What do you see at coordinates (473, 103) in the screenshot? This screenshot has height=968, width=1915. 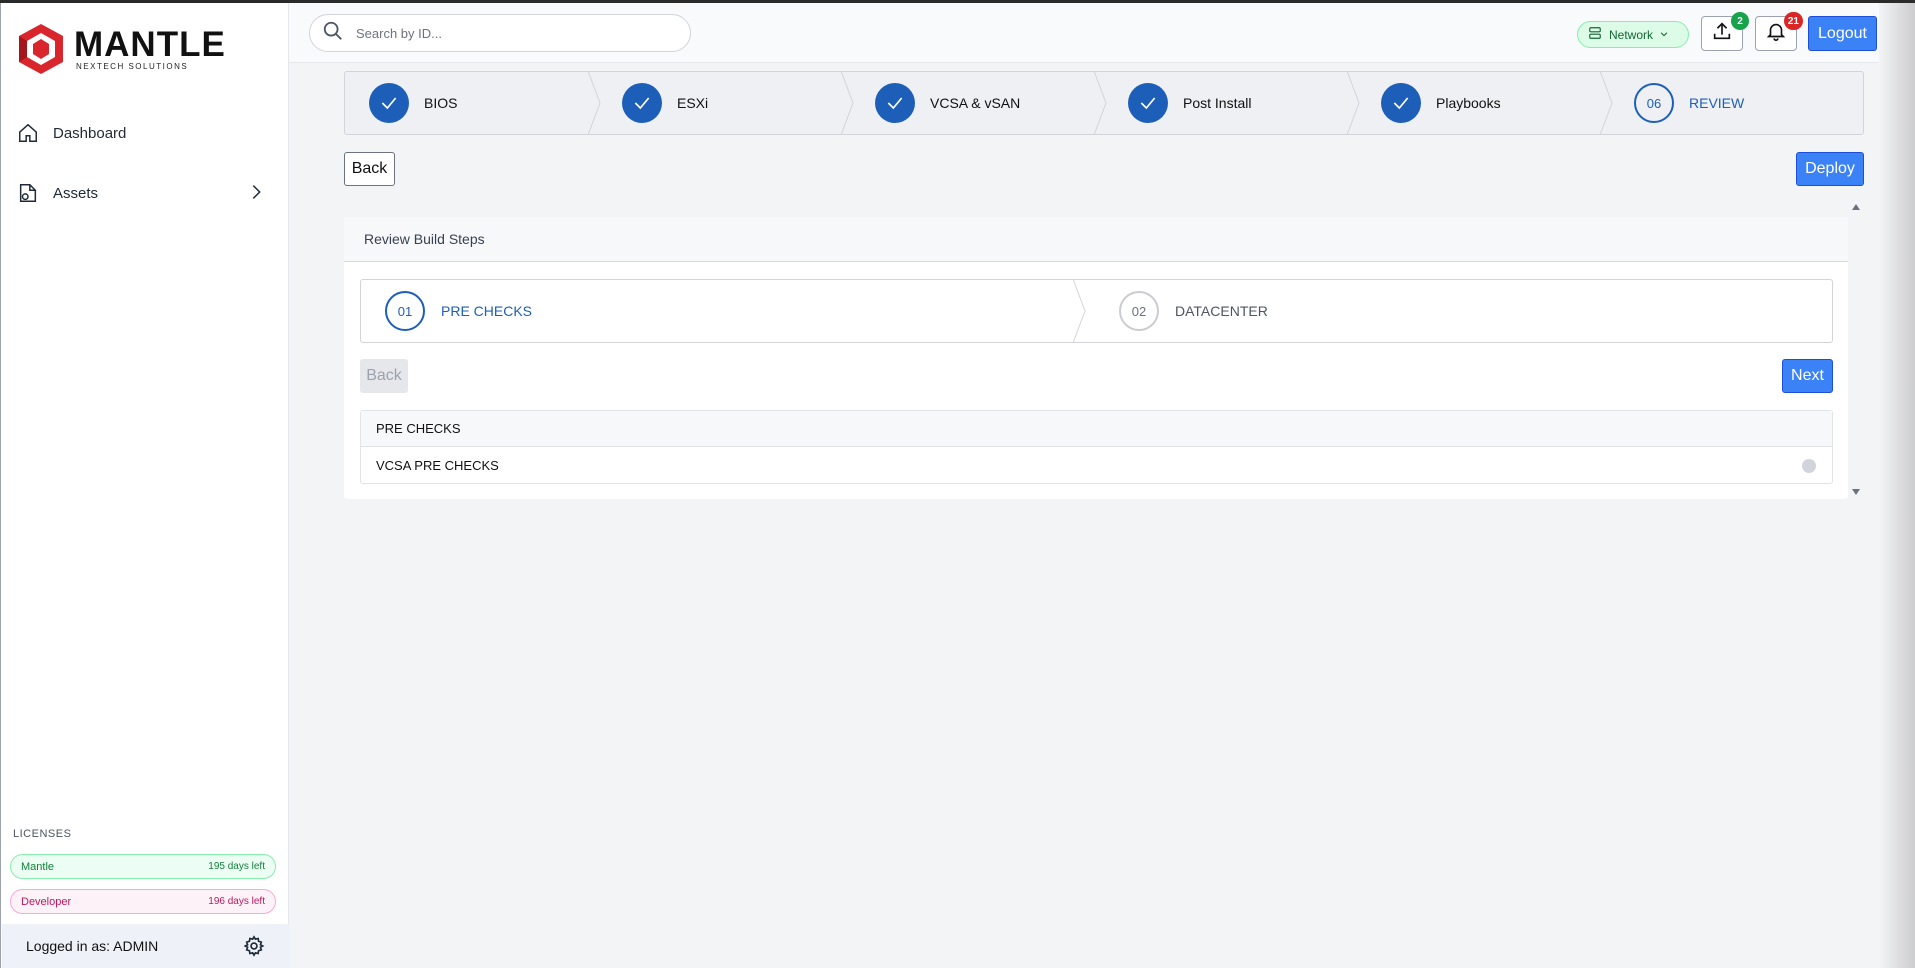 I see `step-bios: BIOS` at bounding box center [473, 103].